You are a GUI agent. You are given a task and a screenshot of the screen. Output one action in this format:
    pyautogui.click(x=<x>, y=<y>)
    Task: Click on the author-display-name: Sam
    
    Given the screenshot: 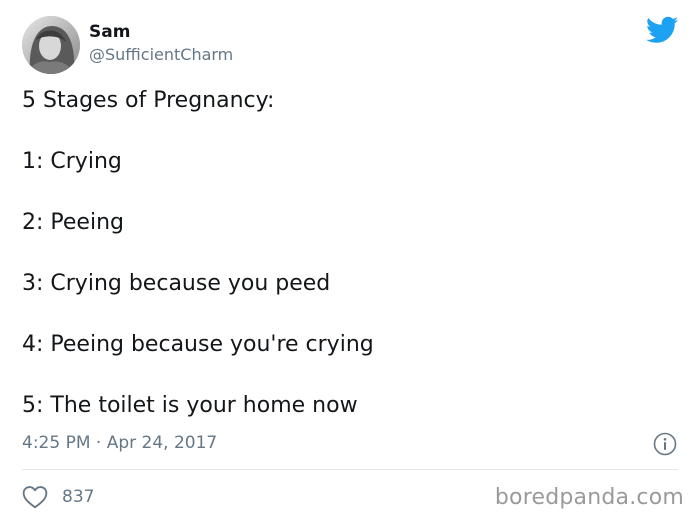 What is the action you would take?
    pyautogui.click(x=109, y=32)
    